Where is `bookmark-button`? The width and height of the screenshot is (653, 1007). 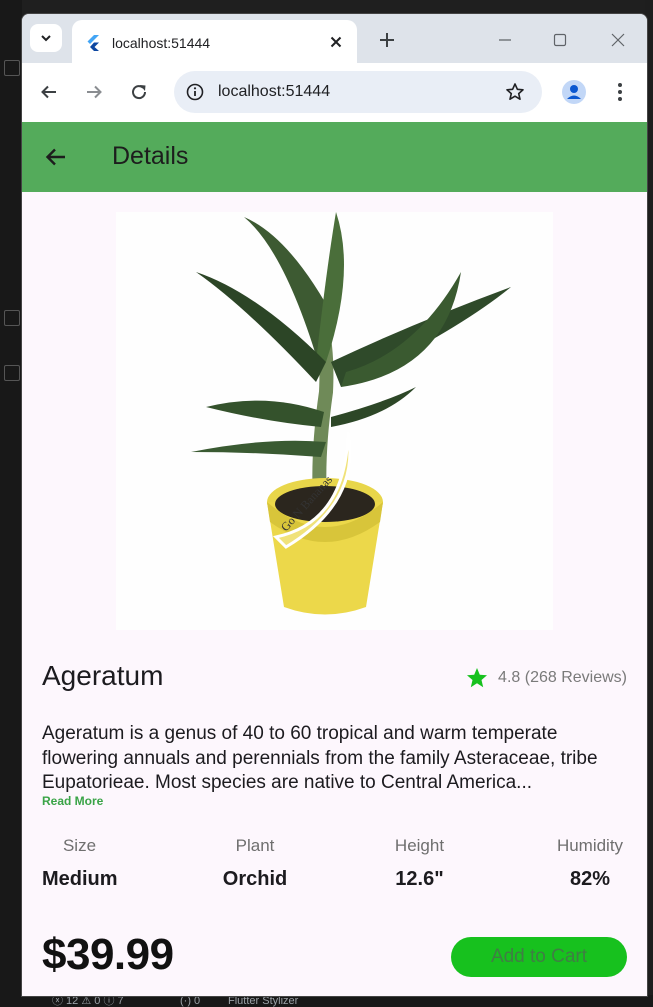 bookmark-button is located at coordinates (515, 92).